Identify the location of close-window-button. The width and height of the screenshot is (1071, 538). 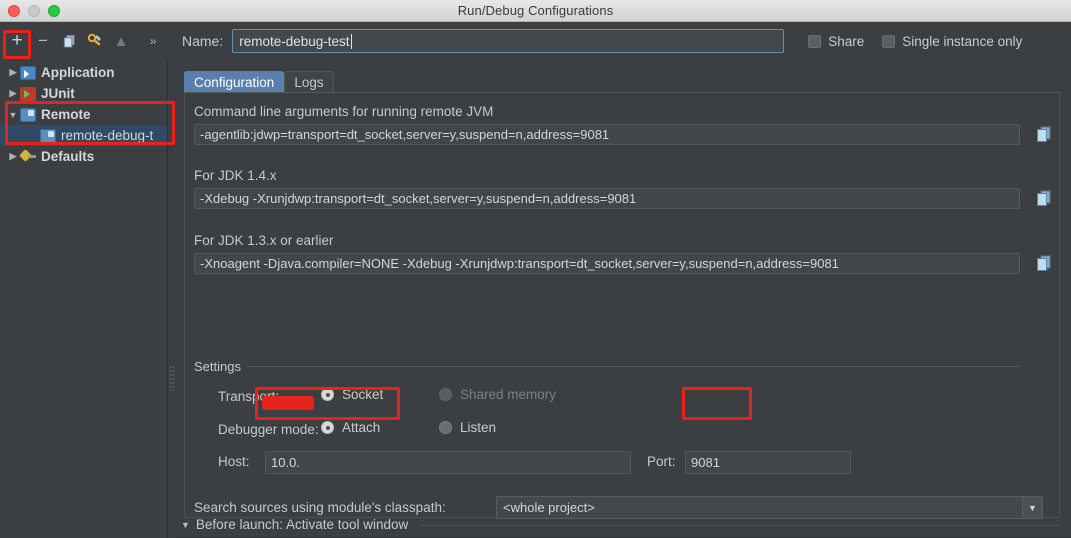
(14, 11).